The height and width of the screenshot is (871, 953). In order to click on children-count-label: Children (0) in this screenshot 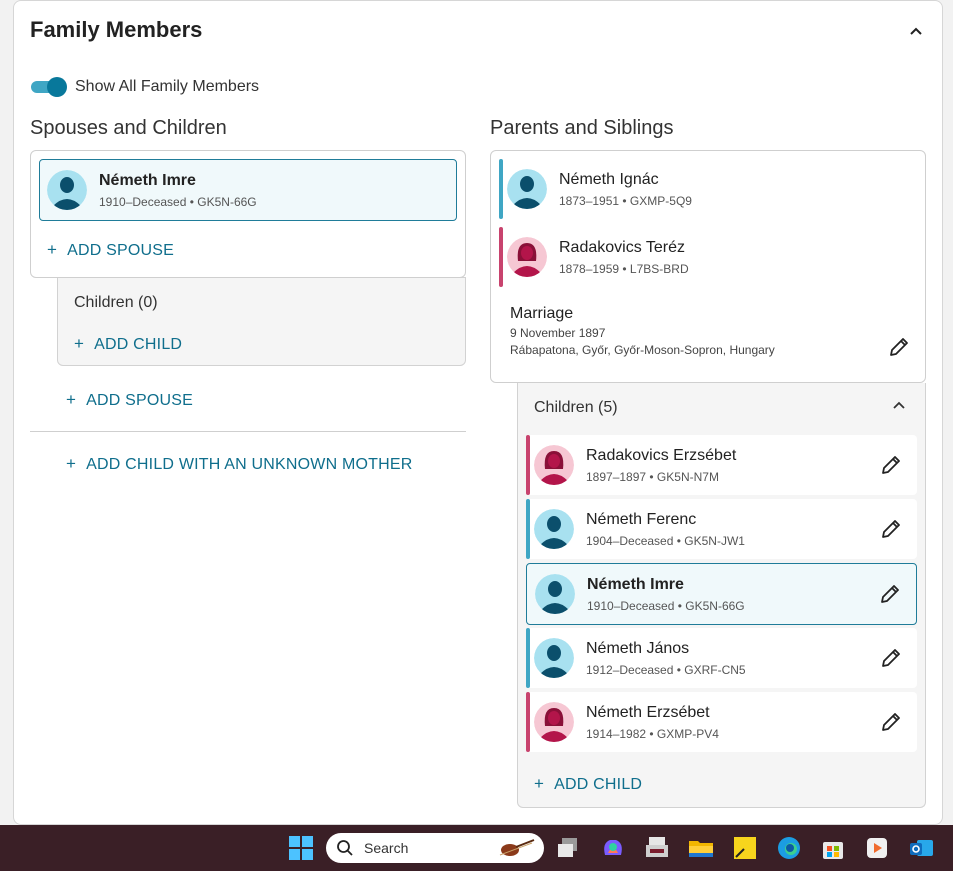, I will do `click(116, 302)`.